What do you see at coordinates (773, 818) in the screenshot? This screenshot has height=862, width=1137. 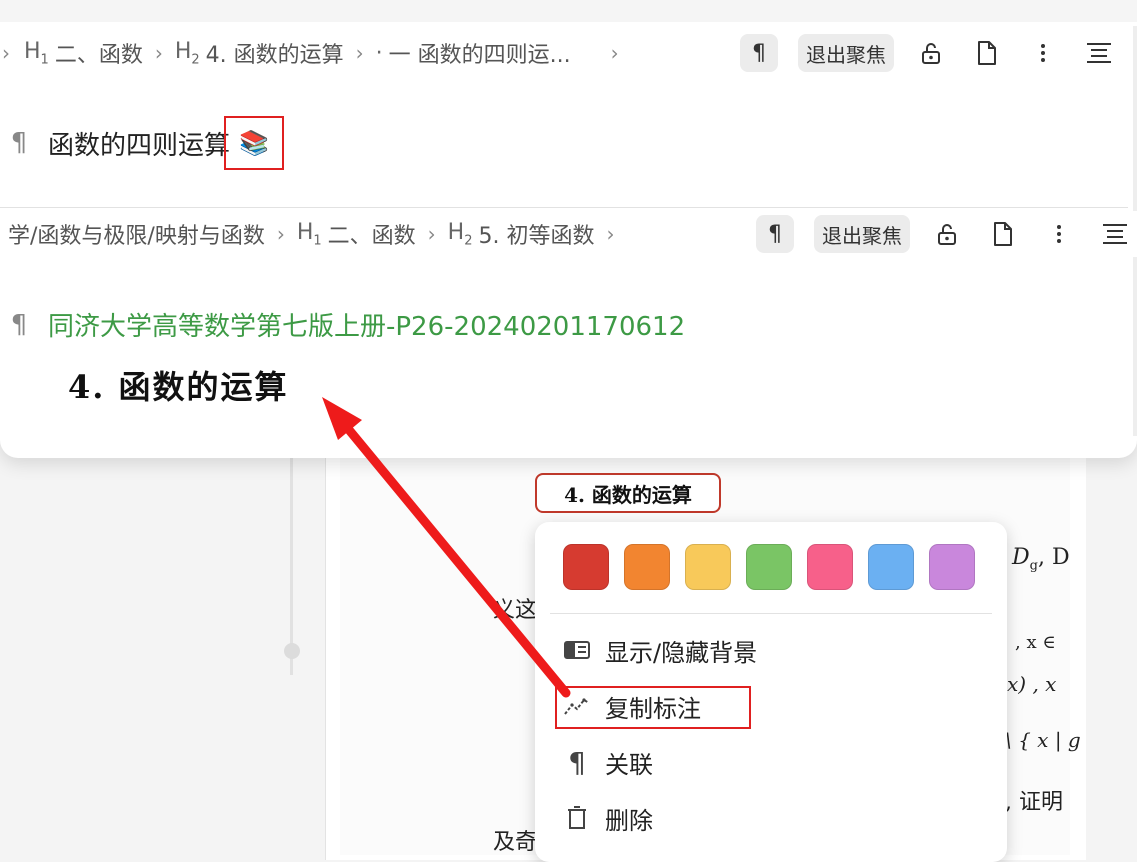 I see `menu-item-delete: 删除` at bounding box center [773, 818].